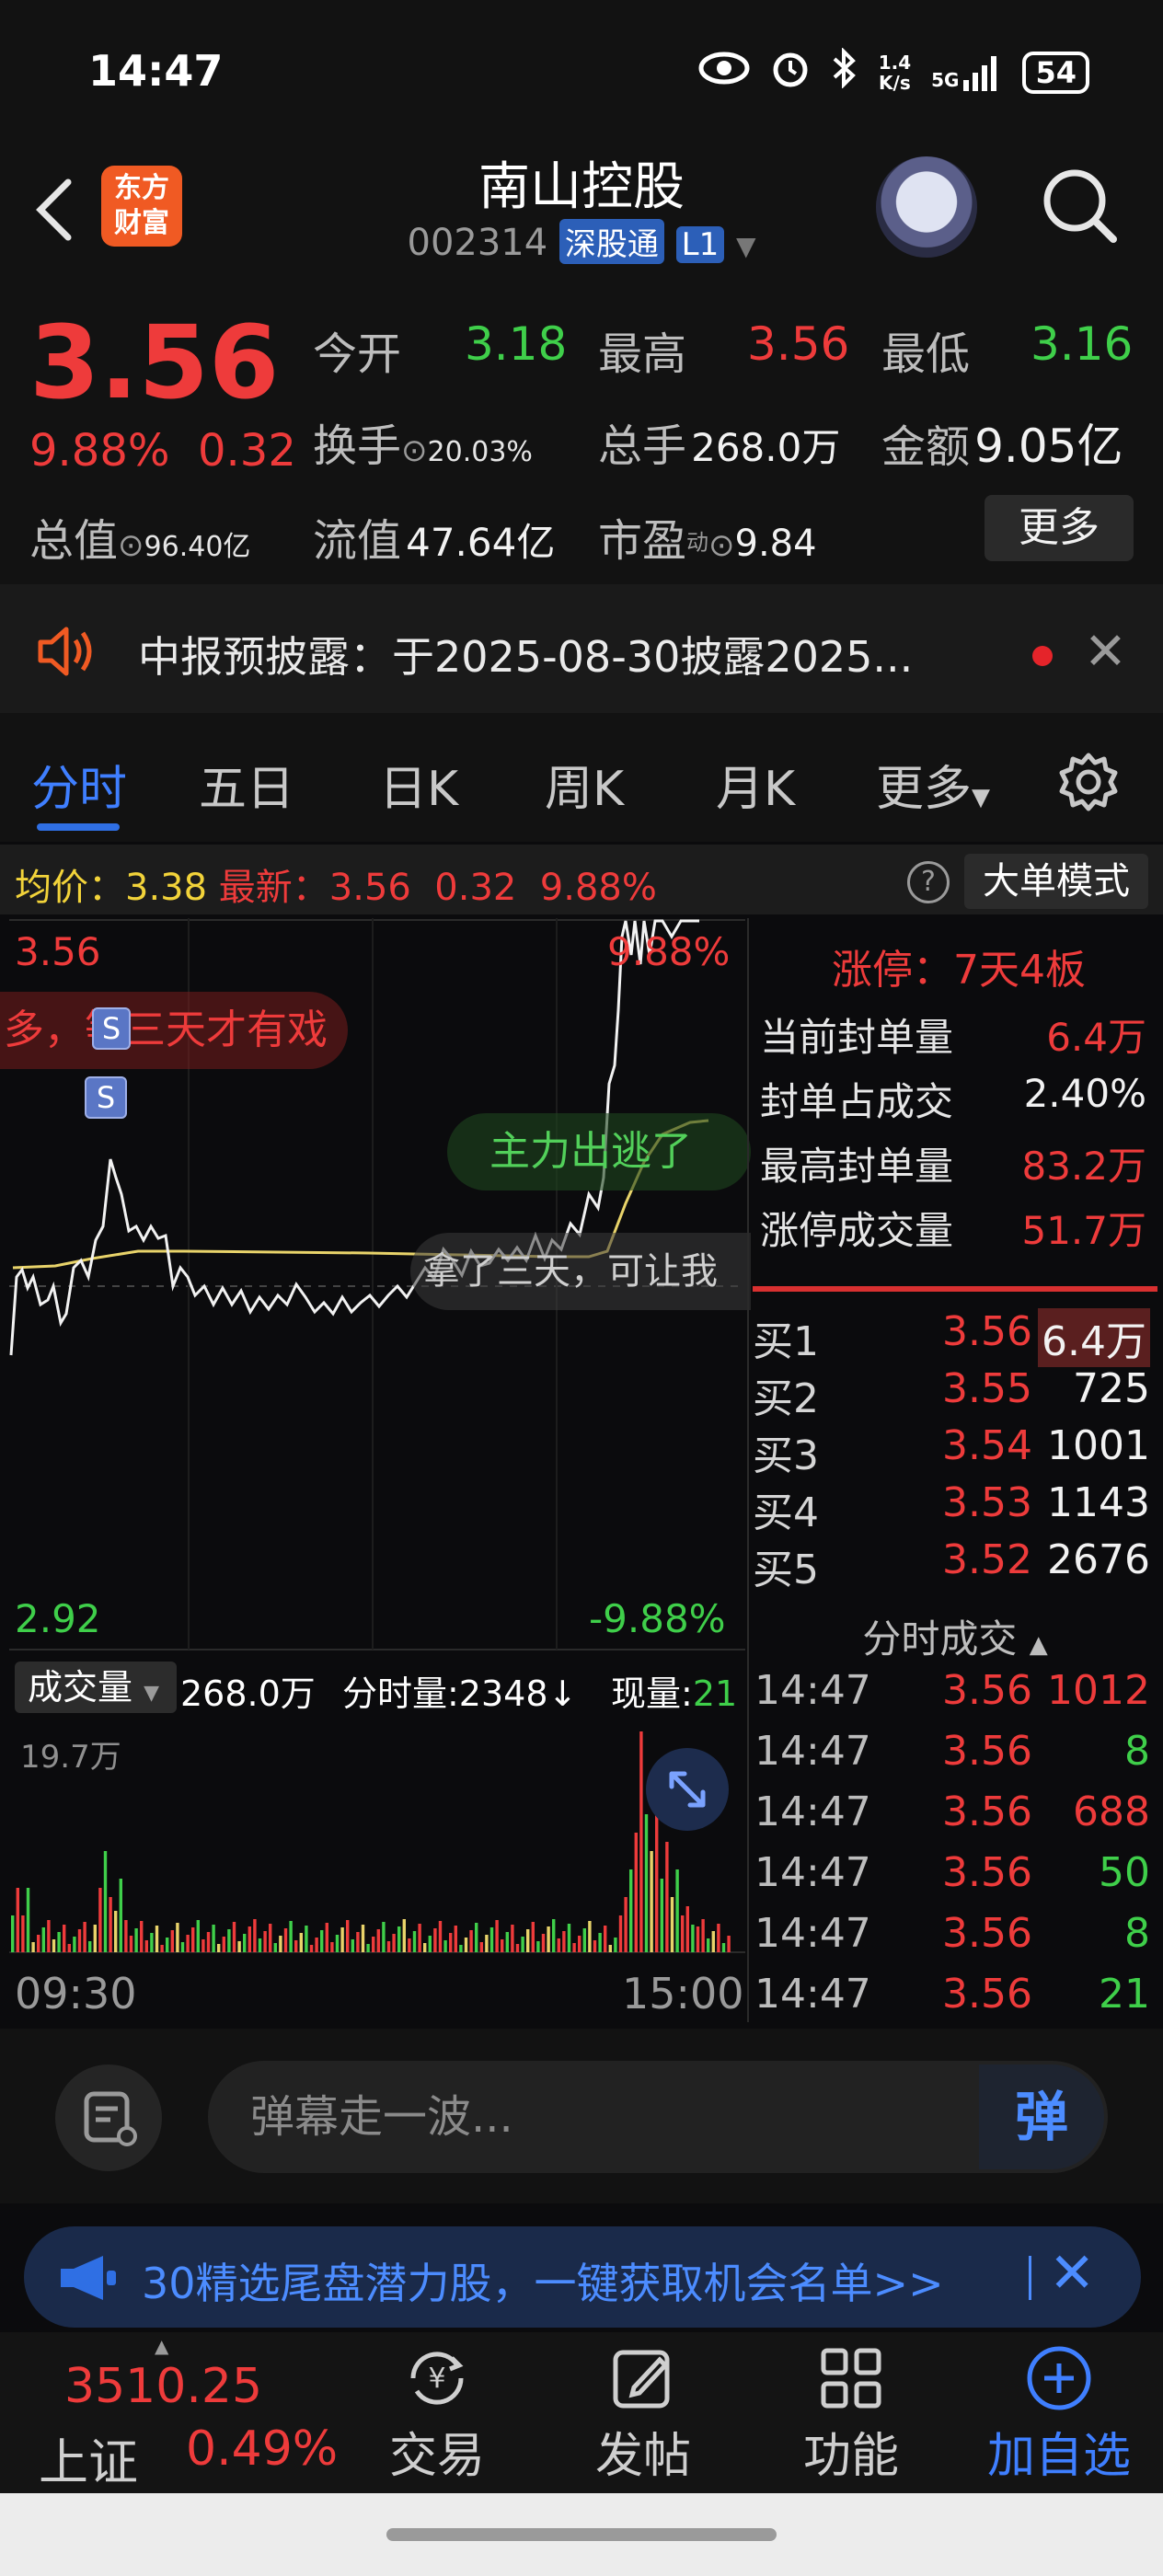 The image size is (1163, 2576). I want to click on indicator-selector: 成交量 ▼, so click(96, 1687).